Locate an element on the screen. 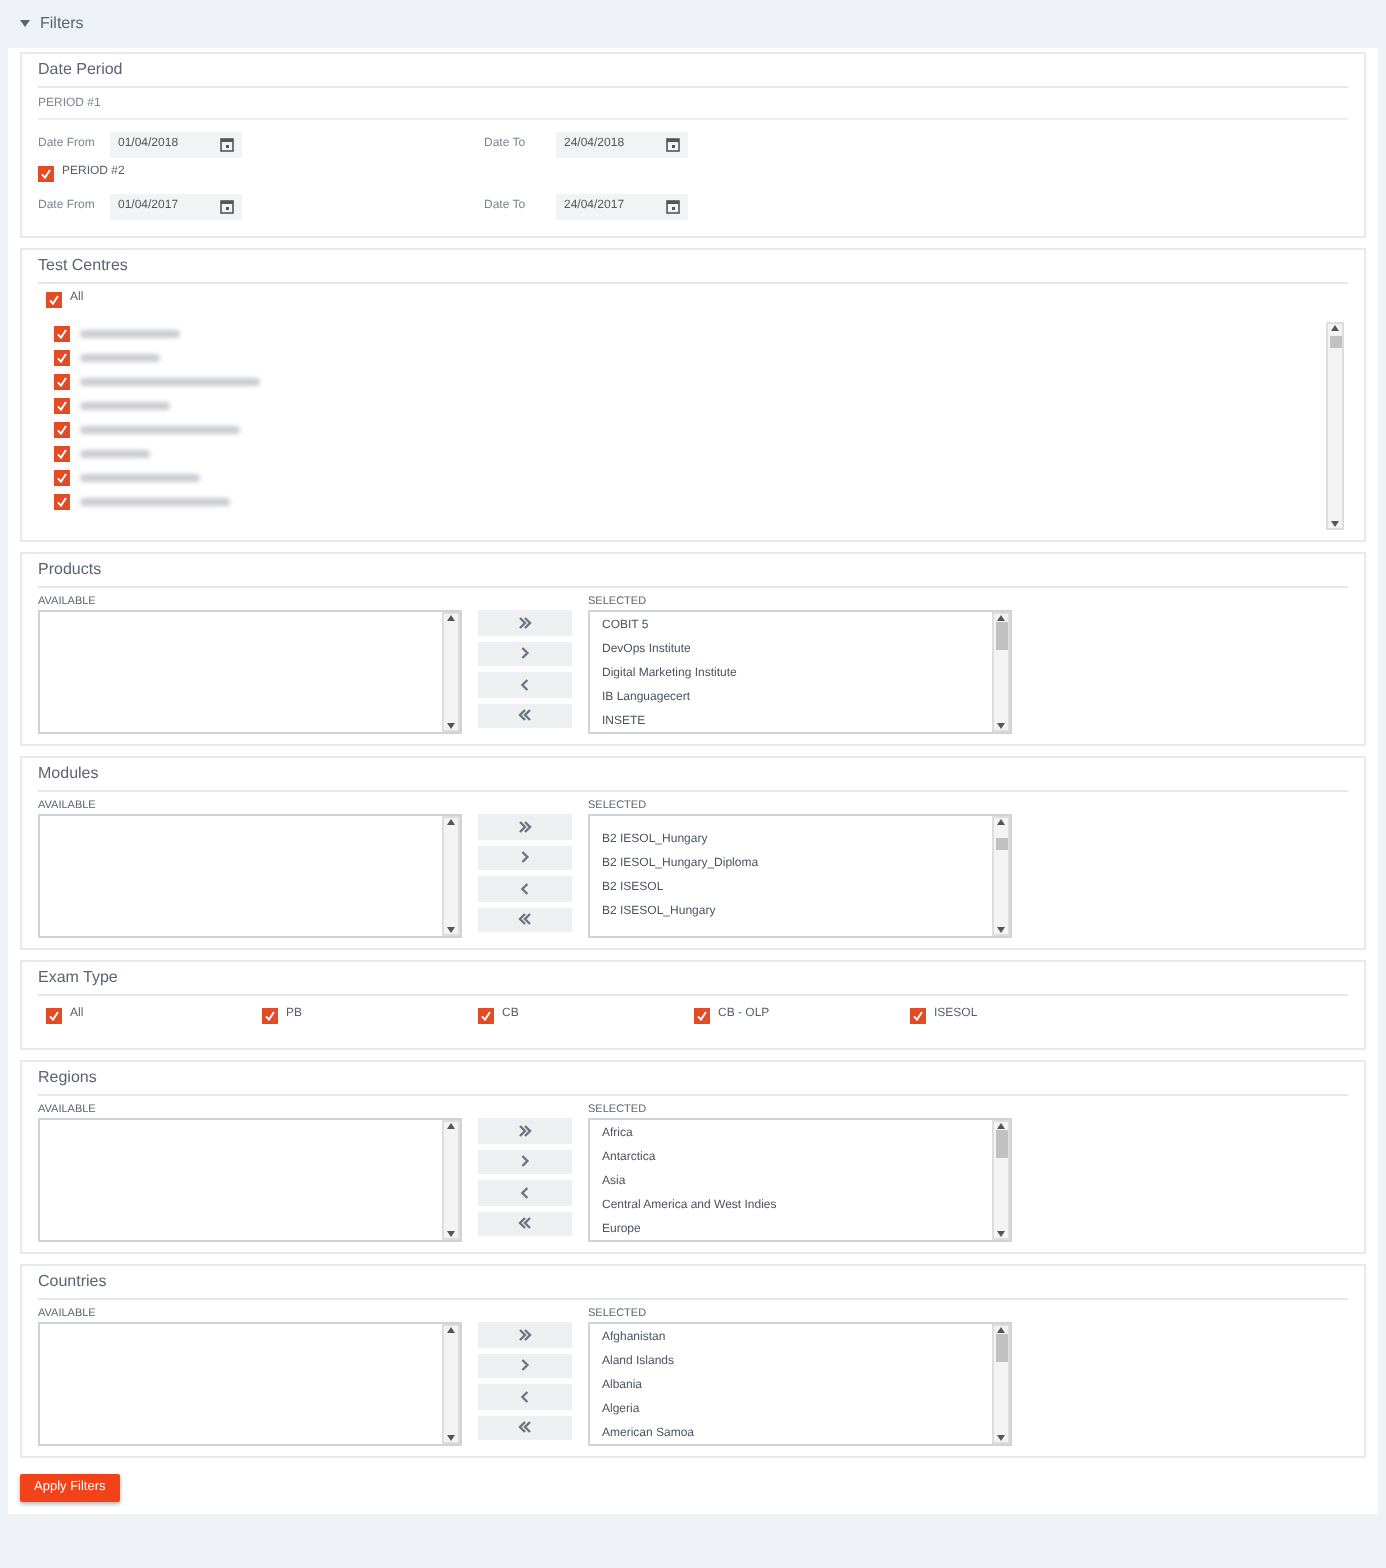  panel-title: Modules is located at coordinates (693, 776).